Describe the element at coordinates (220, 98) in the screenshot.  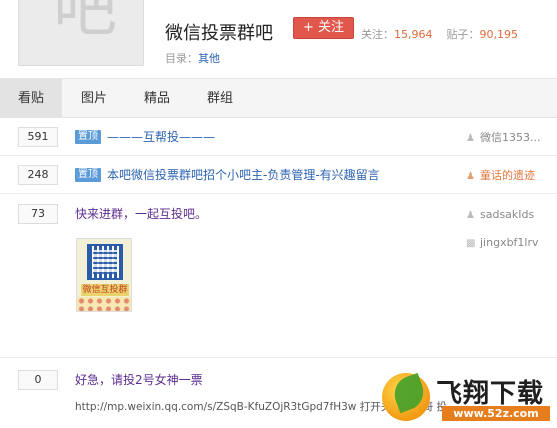
I see `tab-groups: 群组` at that location.